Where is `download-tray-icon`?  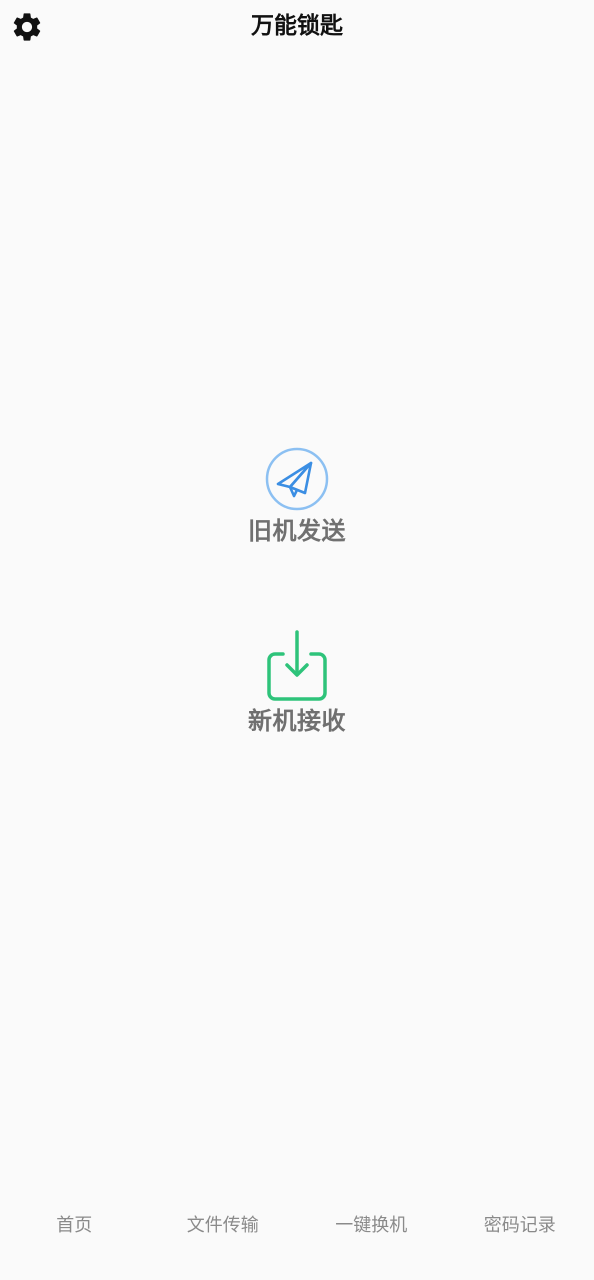
download-tray-icon is located at coordinates (297, 665).